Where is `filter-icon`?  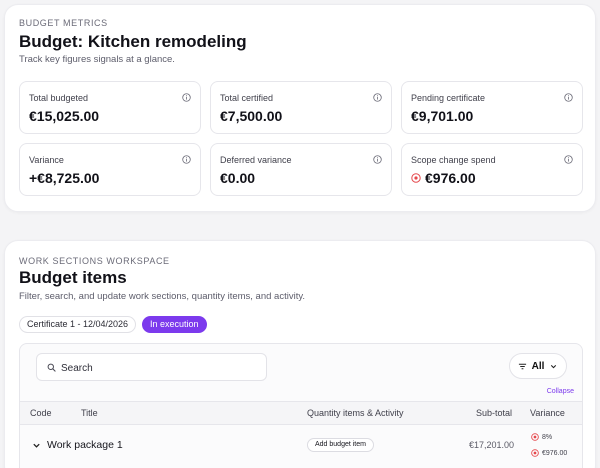 filter-icon is located at coordinates (522, 366).